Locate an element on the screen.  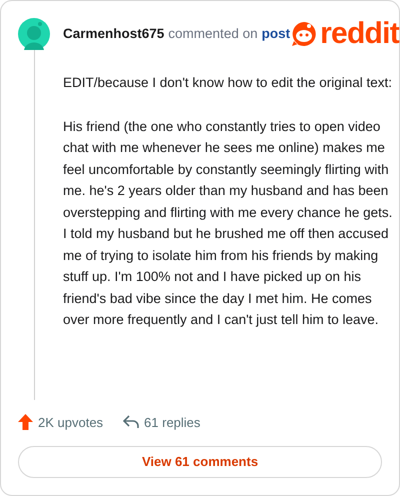
logo-icon is located at coordinates (304, 34).